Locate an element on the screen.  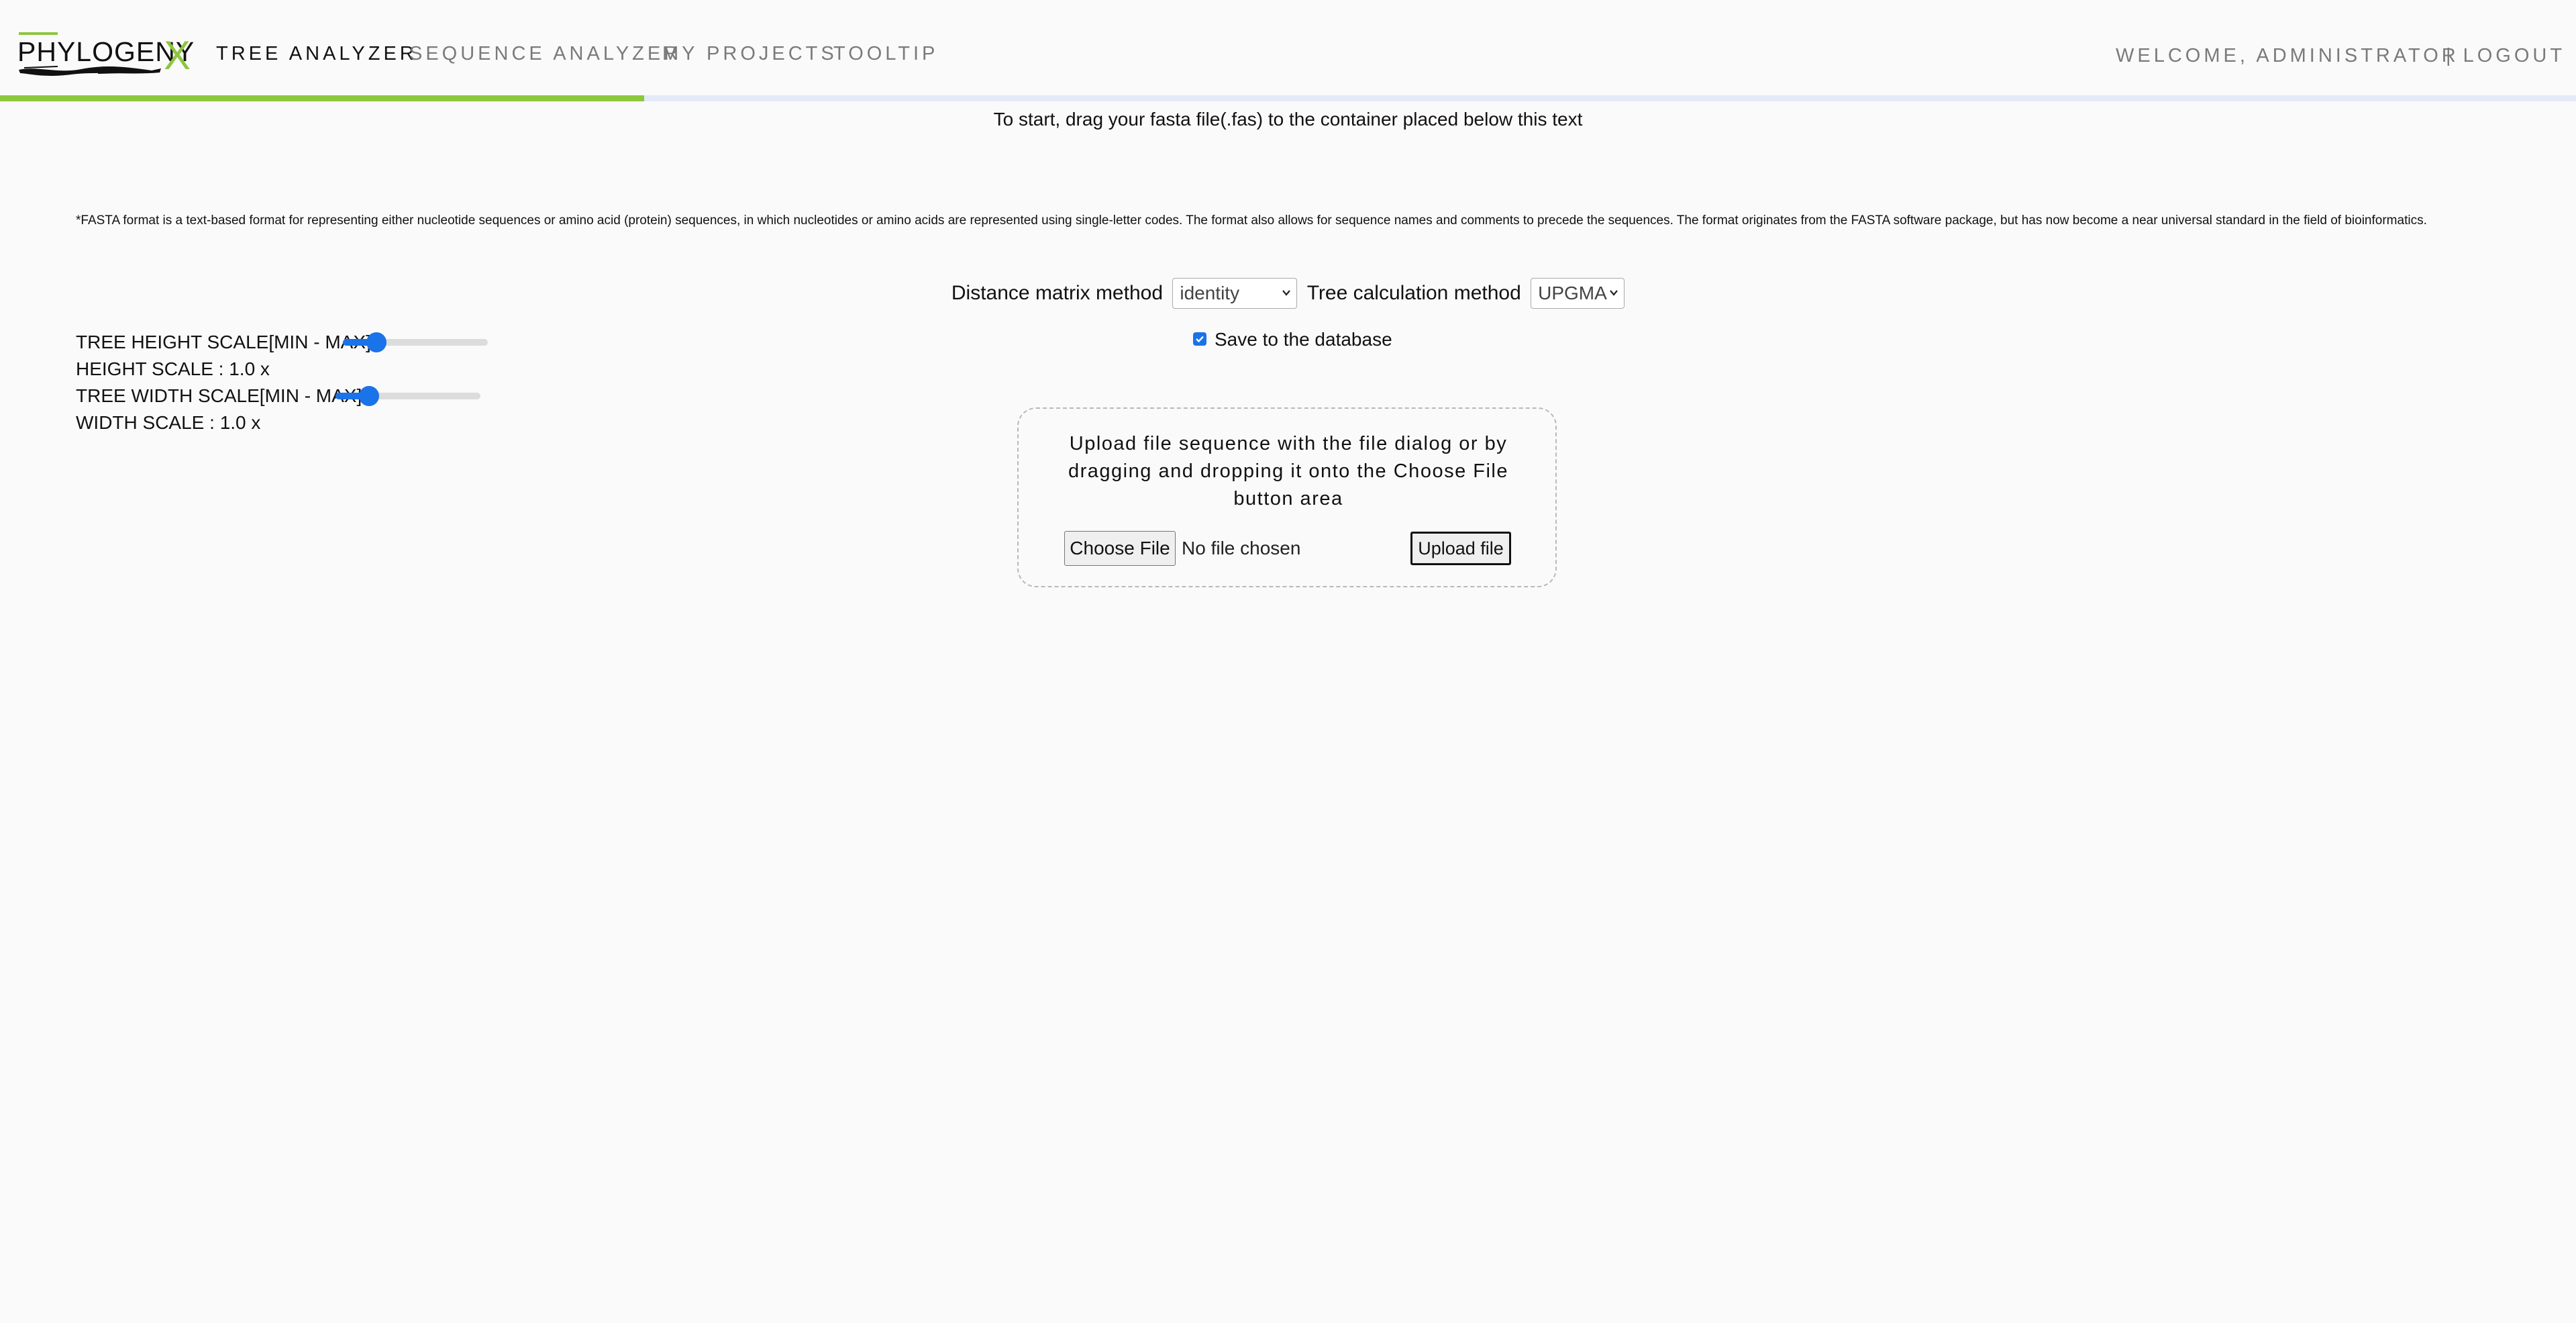
width-scale-value-row: WIDTH SCALE : 1.0 x is located at coordinates (223, 422).